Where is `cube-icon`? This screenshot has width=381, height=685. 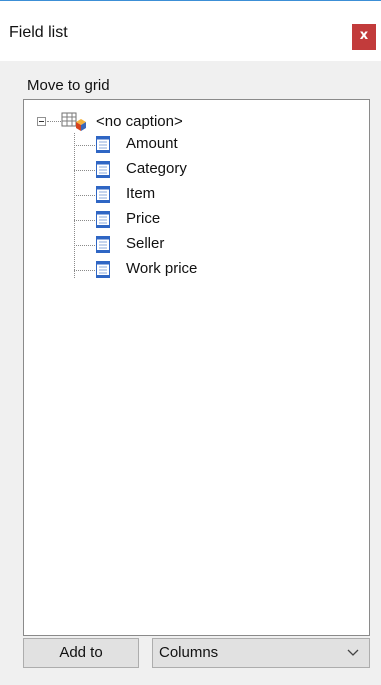 cube-icon is located at coordinates (73, 121).